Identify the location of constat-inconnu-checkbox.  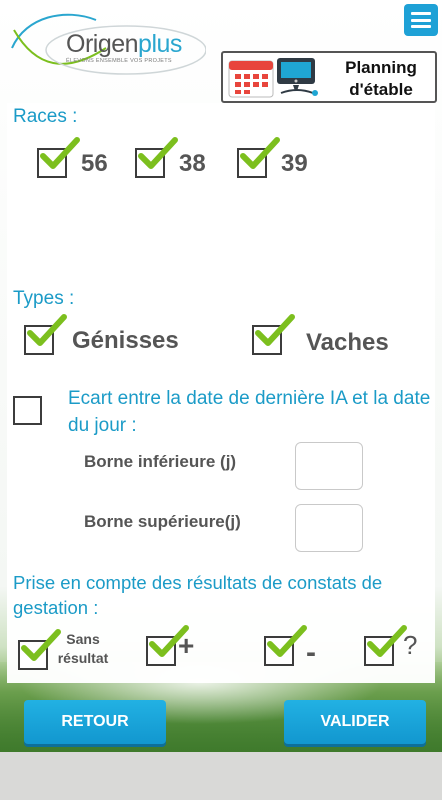
(385, 645).